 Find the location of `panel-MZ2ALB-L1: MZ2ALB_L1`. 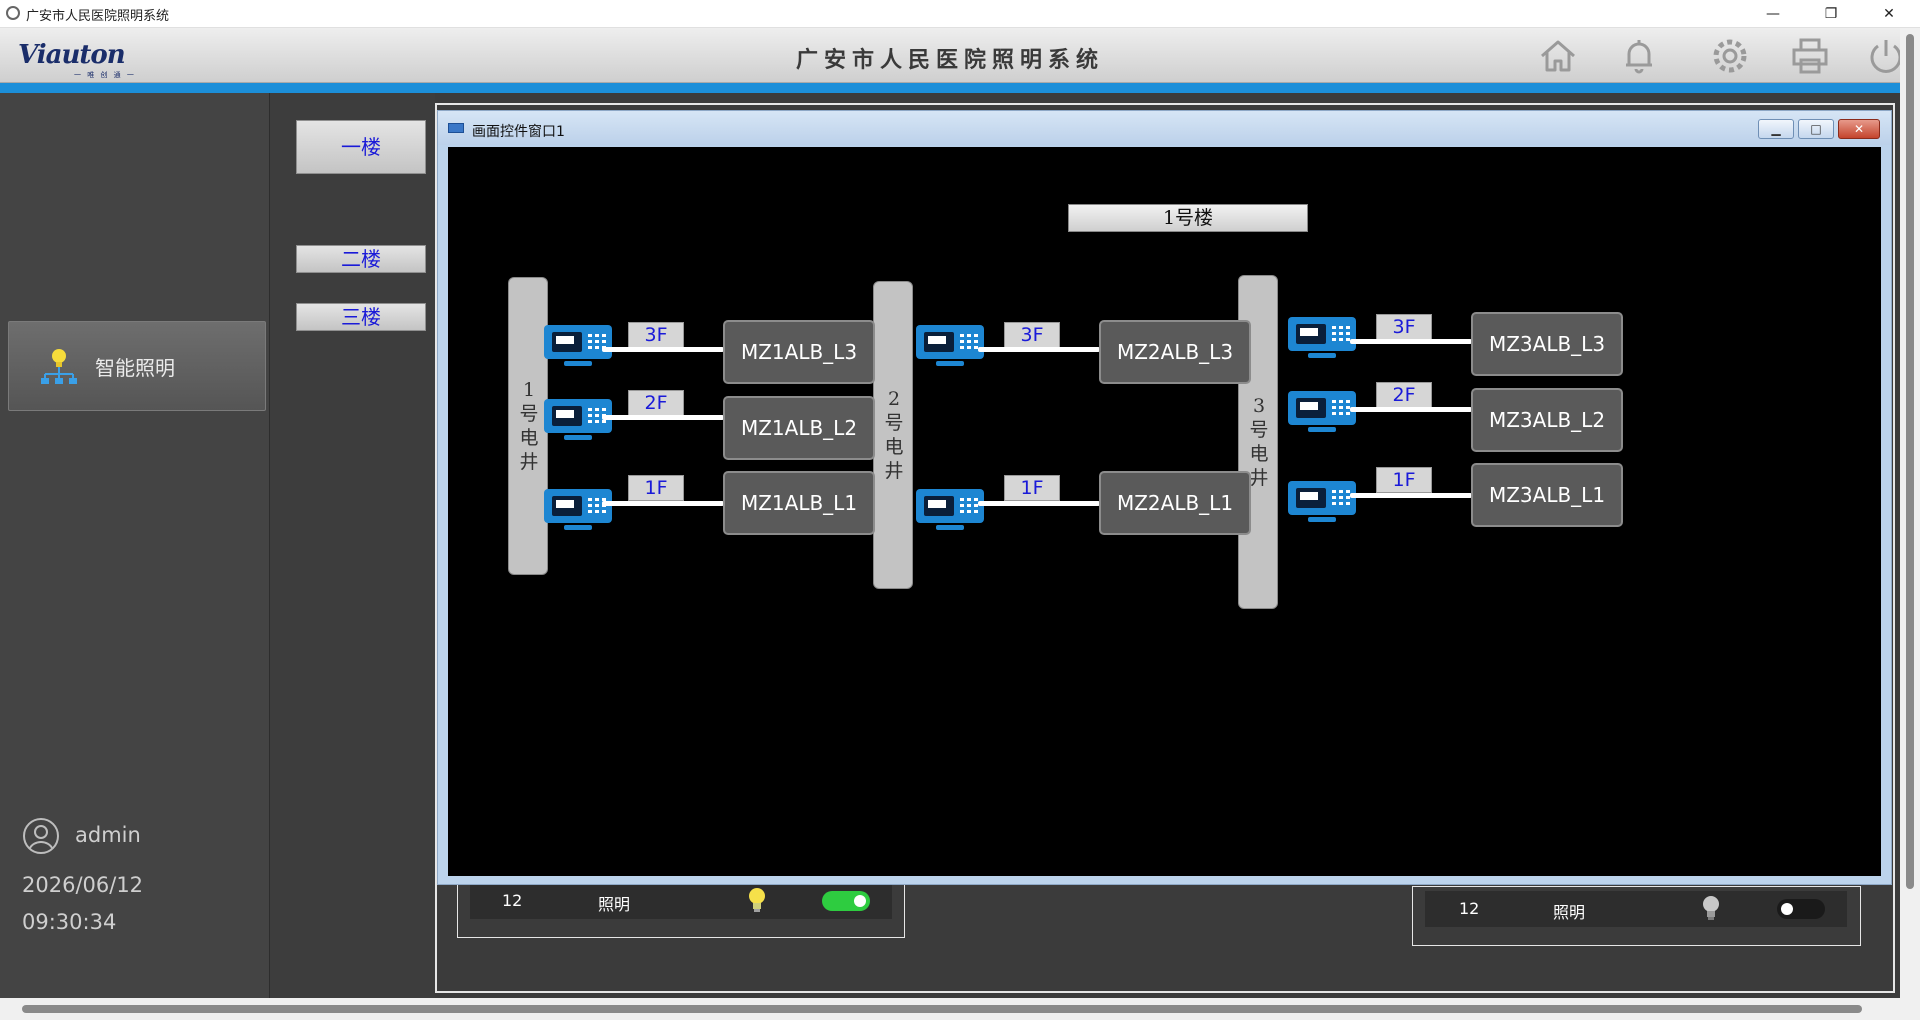

panel-MZ2ALB-L1: MZ2ALB_L1 is located at coordinates (1175, 503).